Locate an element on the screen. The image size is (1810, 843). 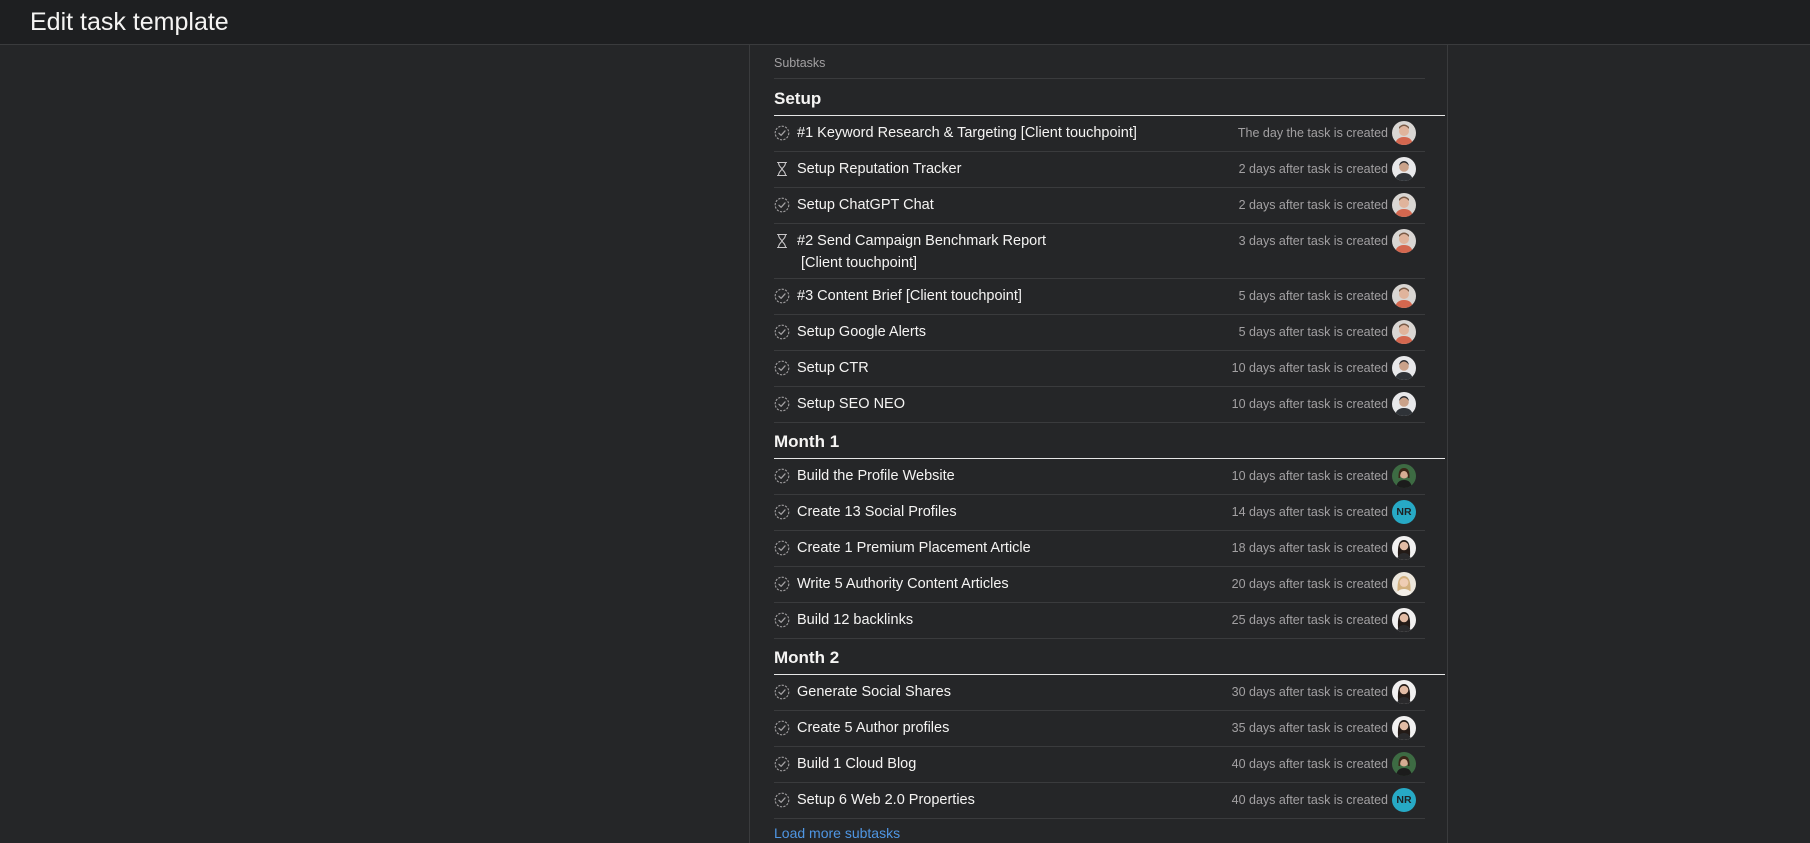
subtask-row: Setup CTR 10 days after task is created is located at coordinates (1099, 369).